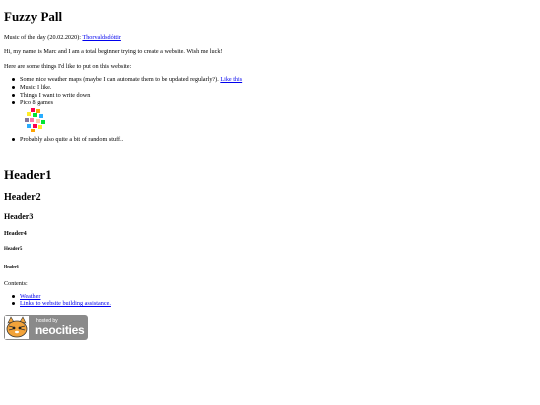  What do you see at coordinates (35, 120) in the screenshot?
I see `pico8-logo-image` at bounding box center [35, 120].